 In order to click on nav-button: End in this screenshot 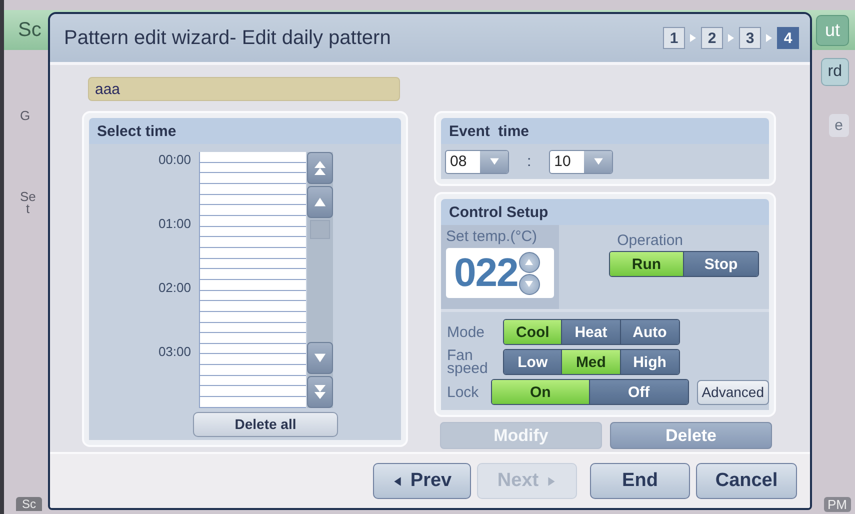, I will do `click(640, 481)`.